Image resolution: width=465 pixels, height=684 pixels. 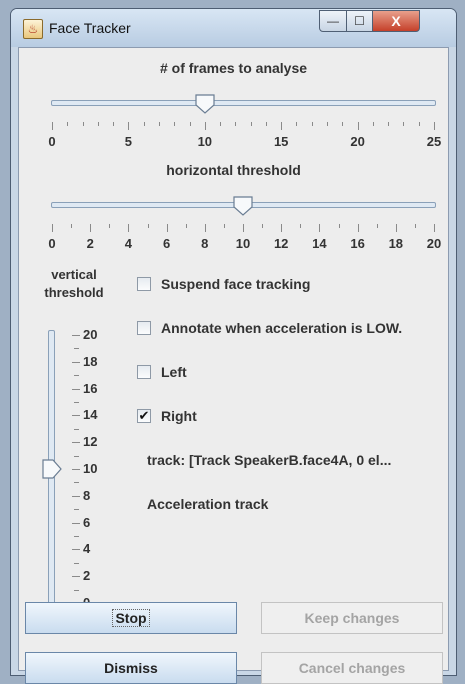 I want to click on horizontal-threshold-tick-label: 8, so click(x=205, y=243).